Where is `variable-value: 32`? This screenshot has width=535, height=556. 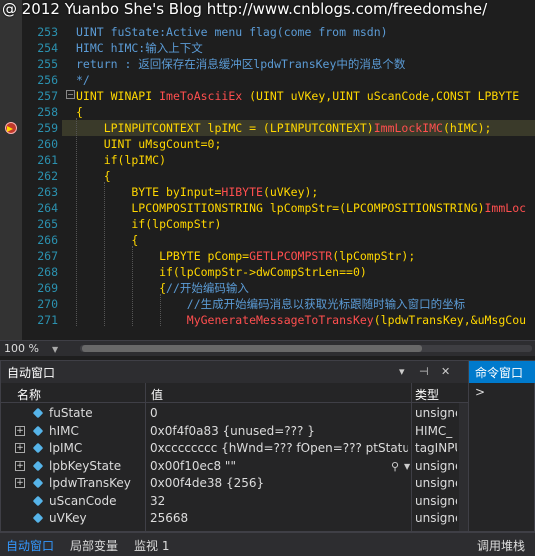
variable-value: 32 is located at coordinates (279, 501).